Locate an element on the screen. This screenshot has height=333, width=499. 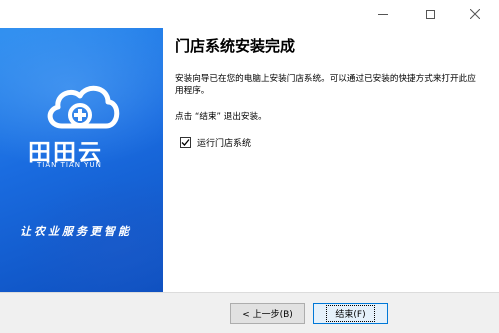
checkmark-icon is located at coordinates (185, 142).